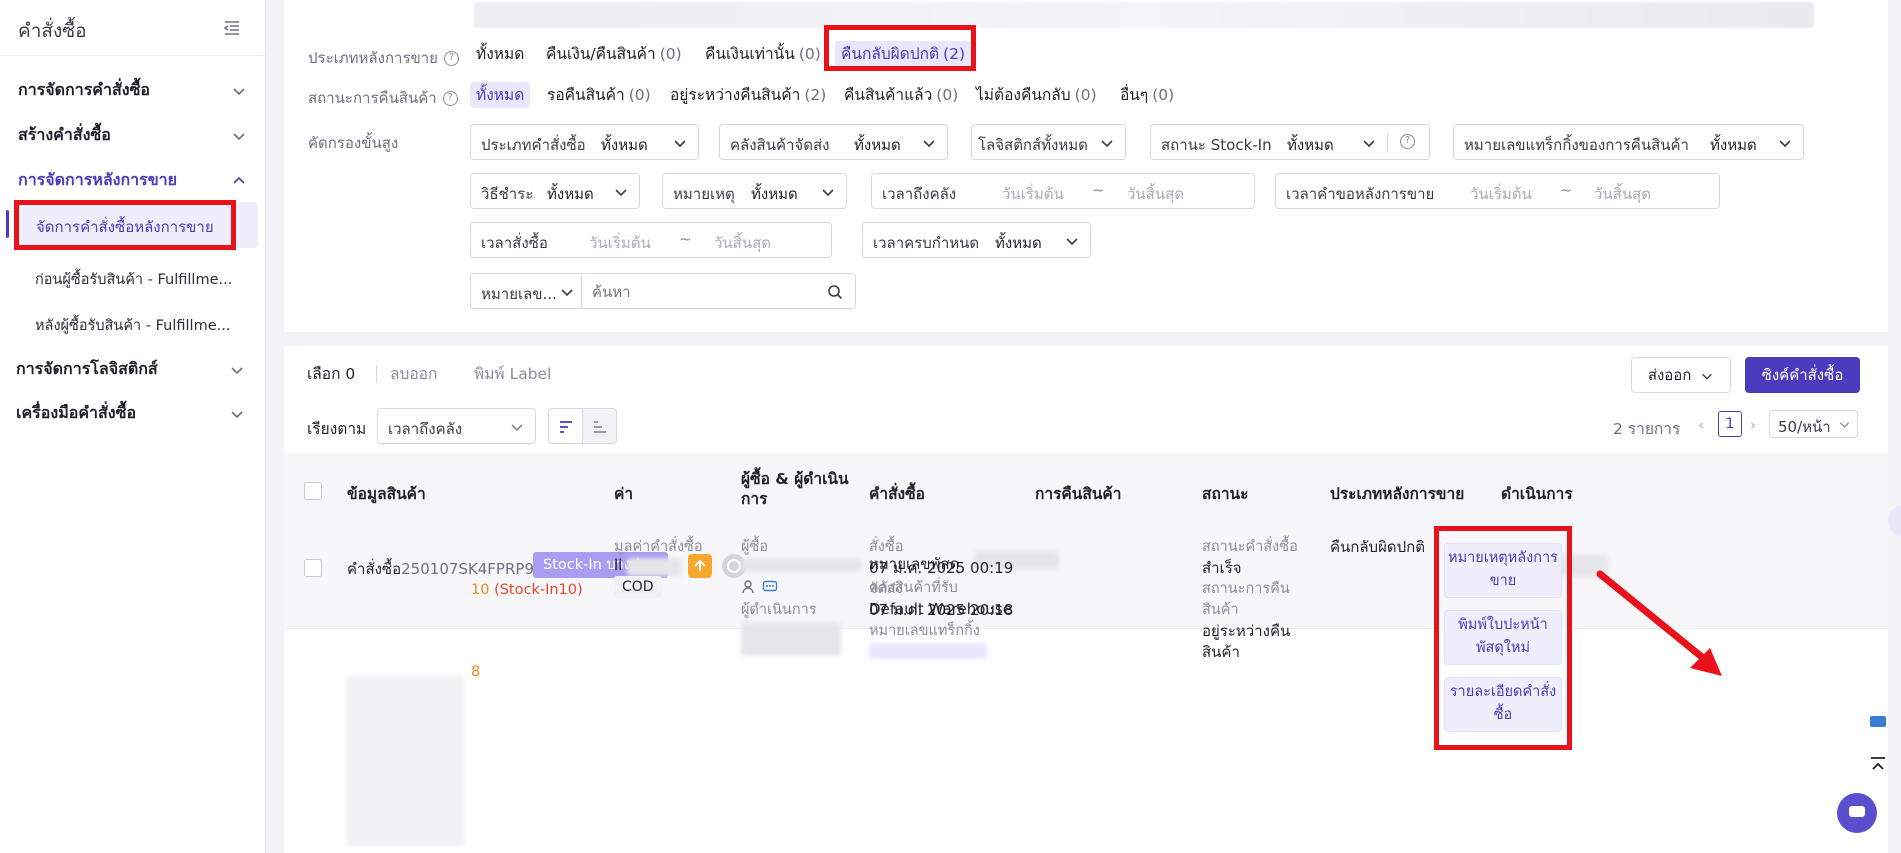 The width and height of the screenshot is (1901, 853). Describe the element at coordinates (1628, 142) in the screenshot. I see `return-tracking-select: หมายเลขแทร็กกิ้งของการคืนสินค้า ทั้งหมด` at that location.